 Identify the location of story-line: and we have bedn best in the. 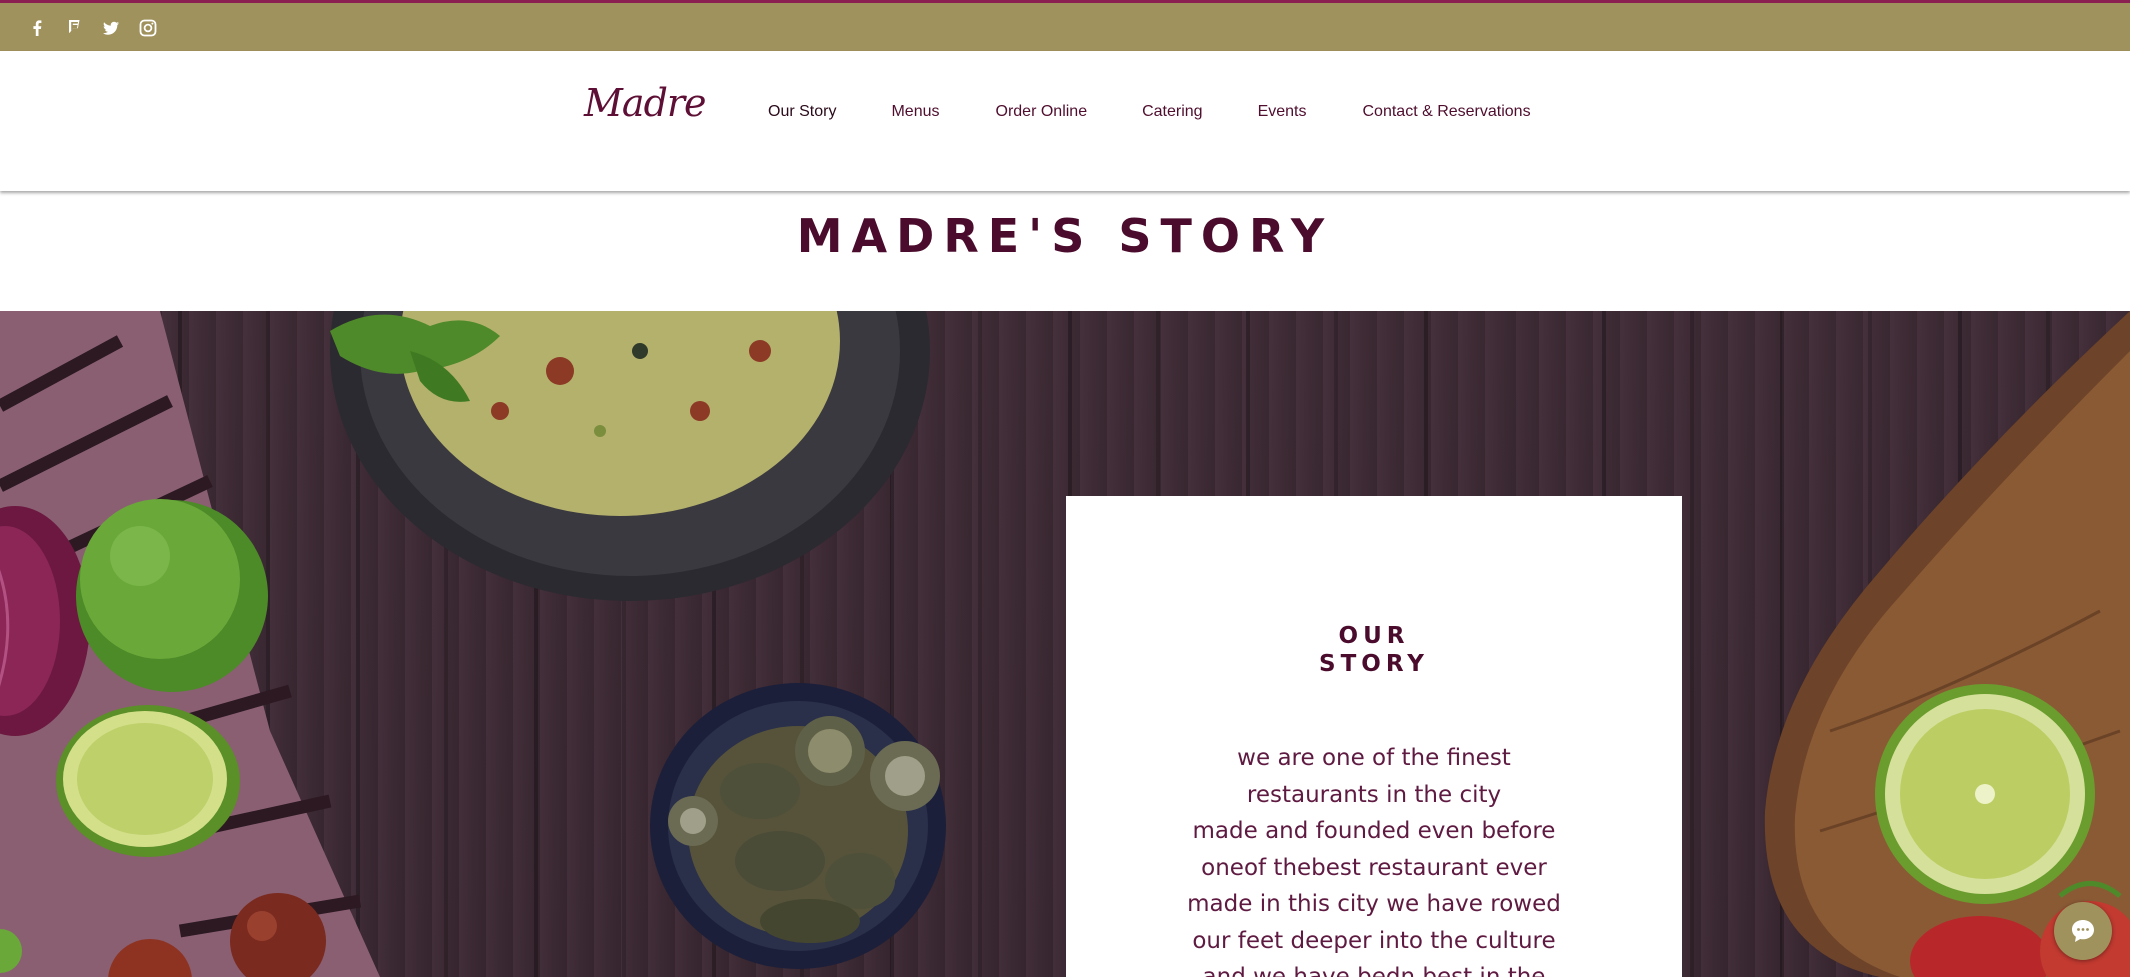
(1374, 970).